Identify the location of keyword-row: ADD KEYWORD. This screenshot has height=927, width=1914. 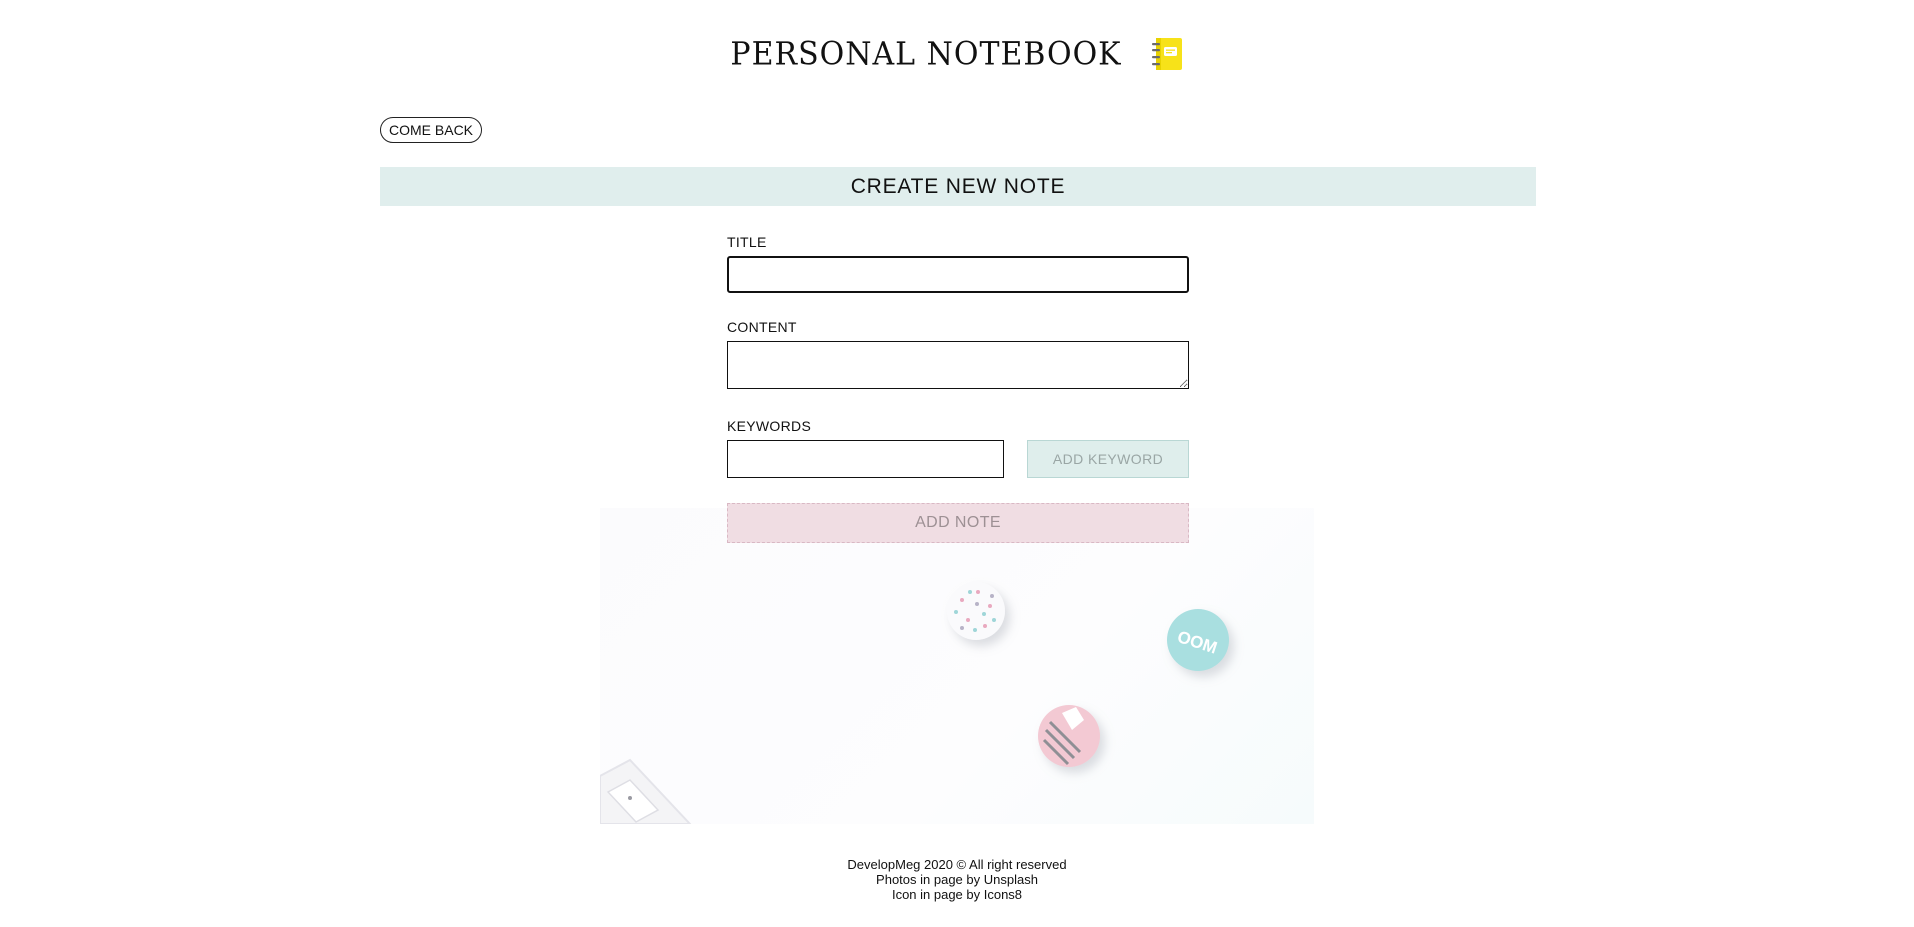
(958, 459).